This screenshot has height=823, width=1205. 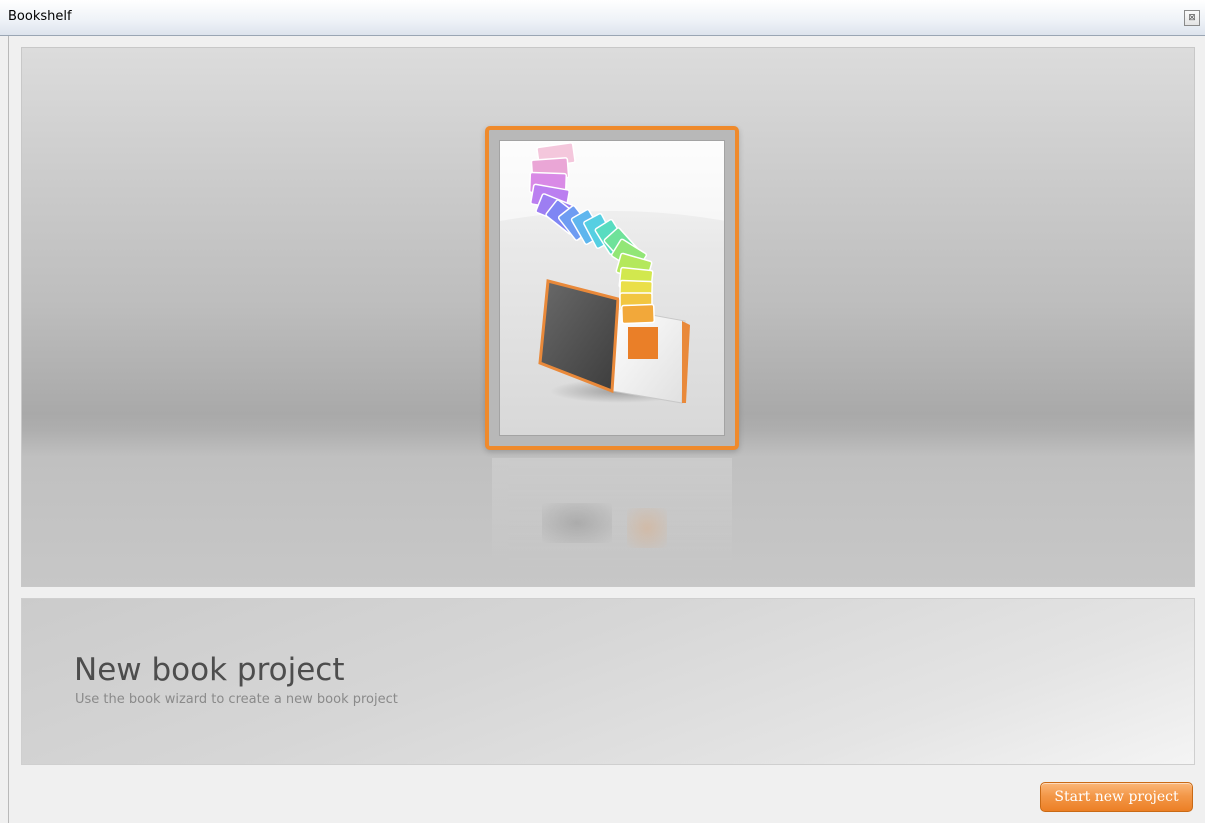 What do you see at coordinates (8, 429) in the screenshot?
I see `window-left-border` at bounding box center [8, 429].